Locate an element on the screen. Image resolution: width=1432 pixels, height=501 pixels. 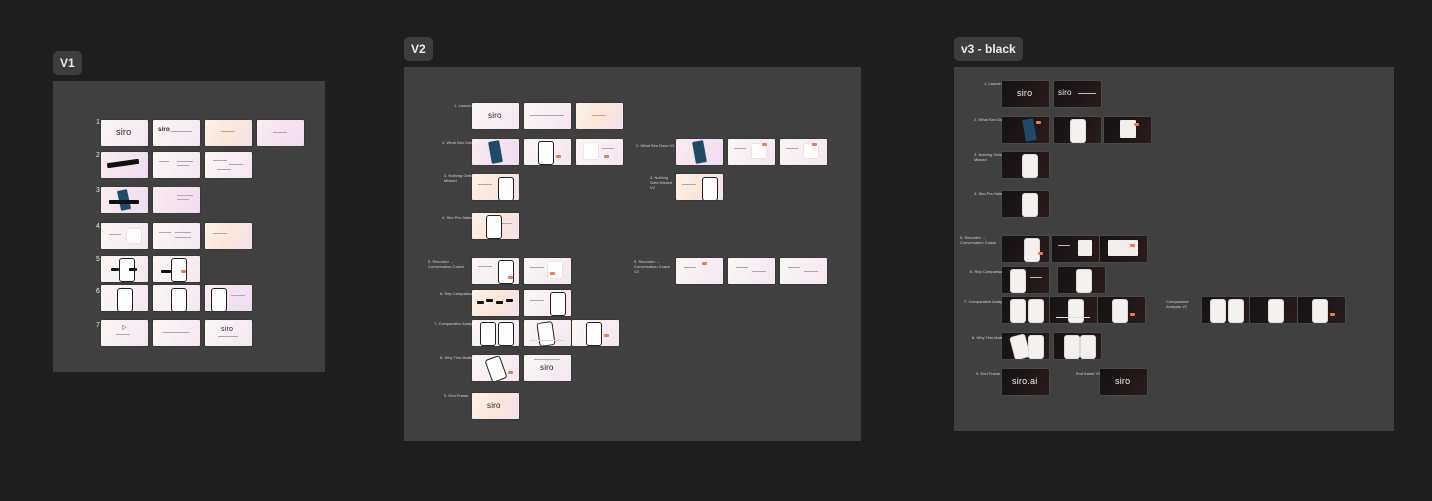
slide-card is located at coordinates (811, 151).